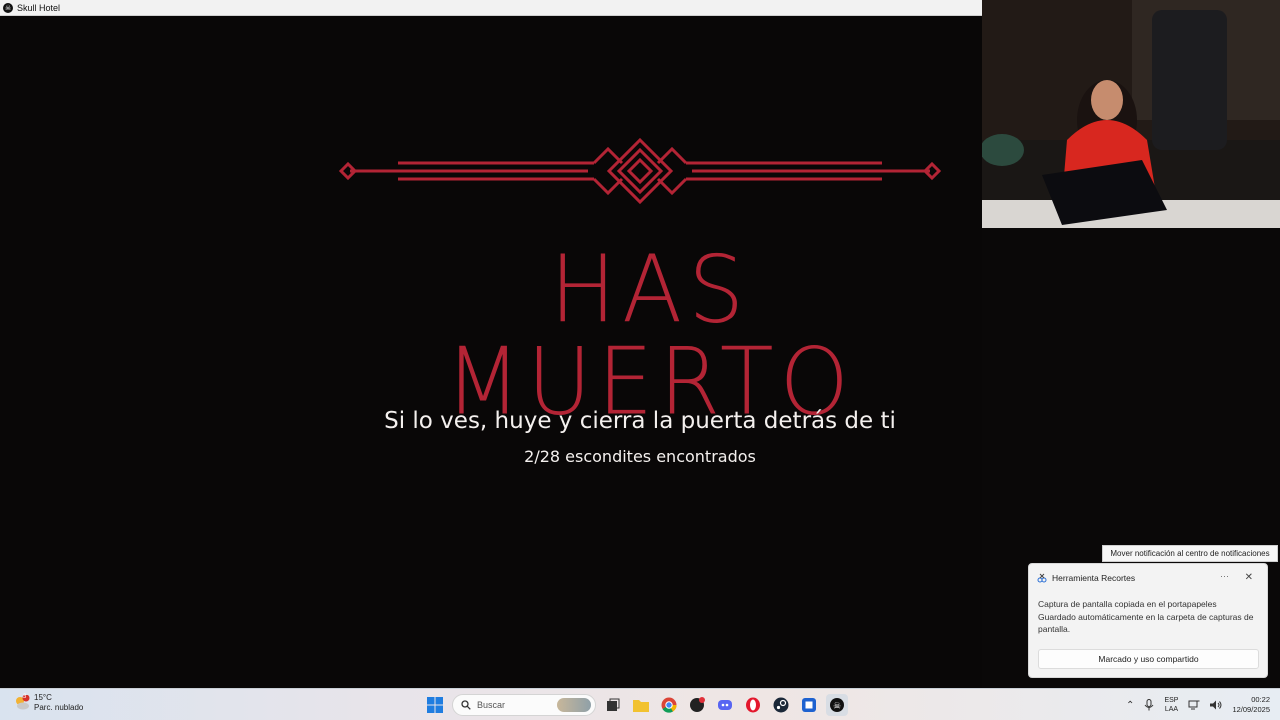 This screenshot has height=720, width=1280. What do you see at coordinates (491, 8) in the screenshot?
I see `window-titlebar: ☠ Skull Hotel` at bounding box center [491, 8].